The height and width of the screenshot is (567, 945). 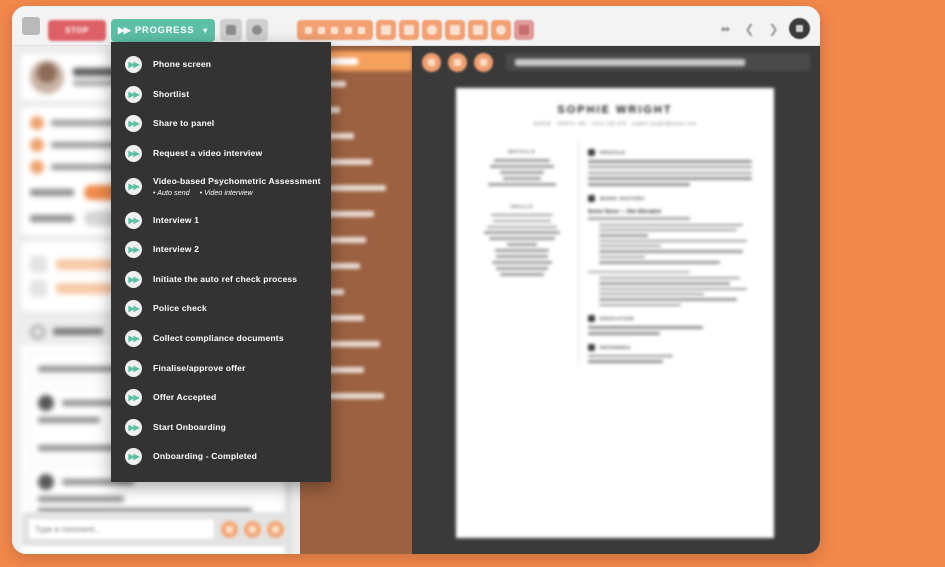 What do you see at coordinates (623, 198) in the screenshot?
I see `resume-section-title: WORK HISTORY` at bounding box center [623, 198].